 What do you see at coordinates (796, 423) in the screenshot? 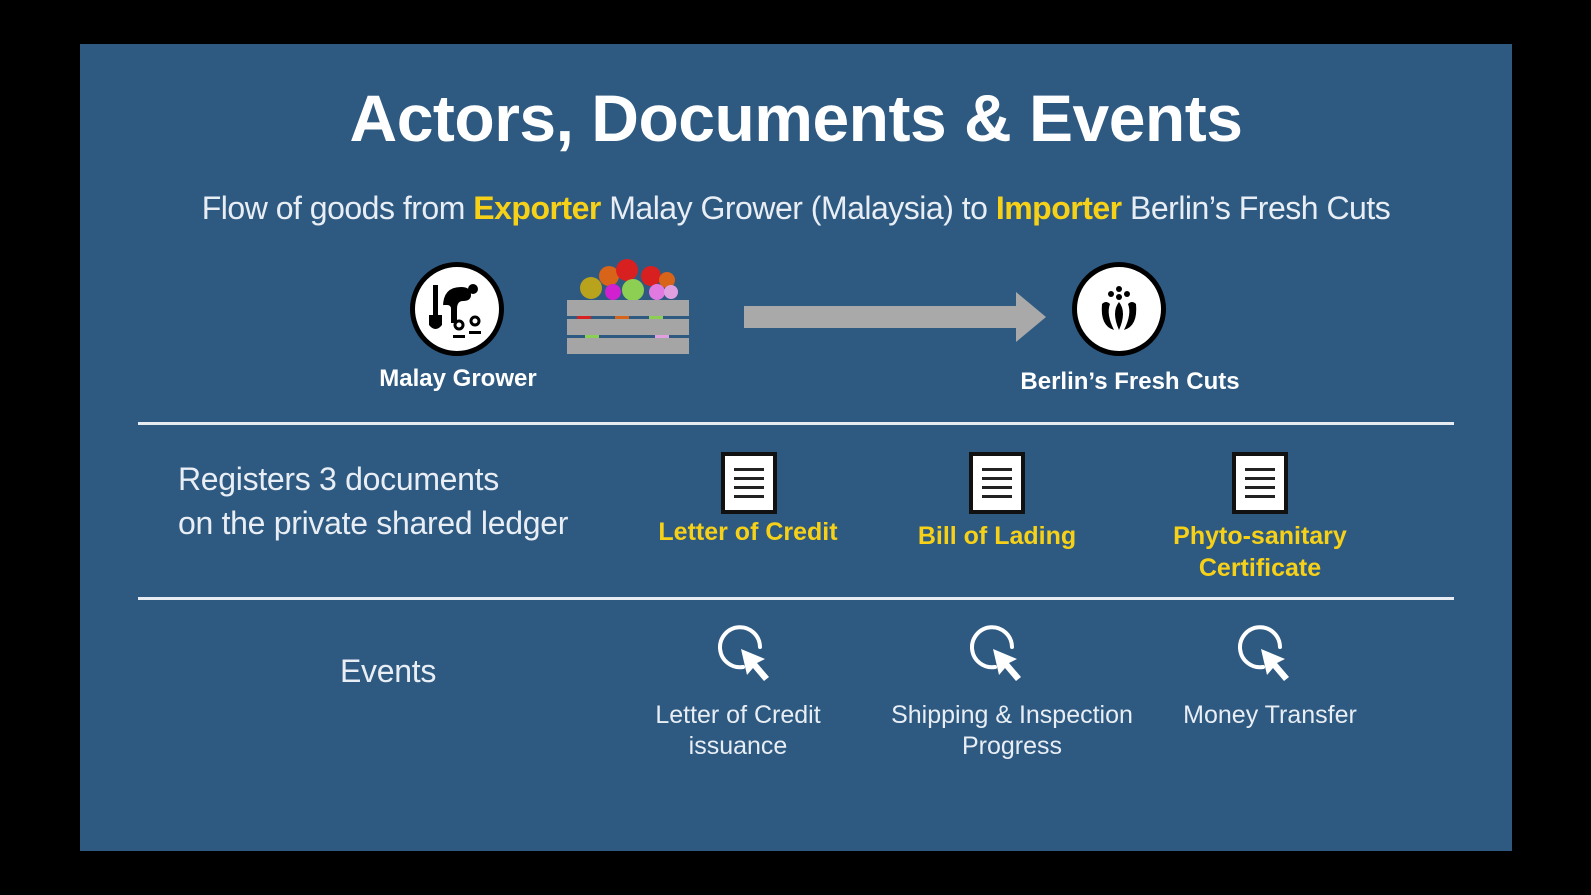
I see `divider-top` at bounding box center [796, 423].